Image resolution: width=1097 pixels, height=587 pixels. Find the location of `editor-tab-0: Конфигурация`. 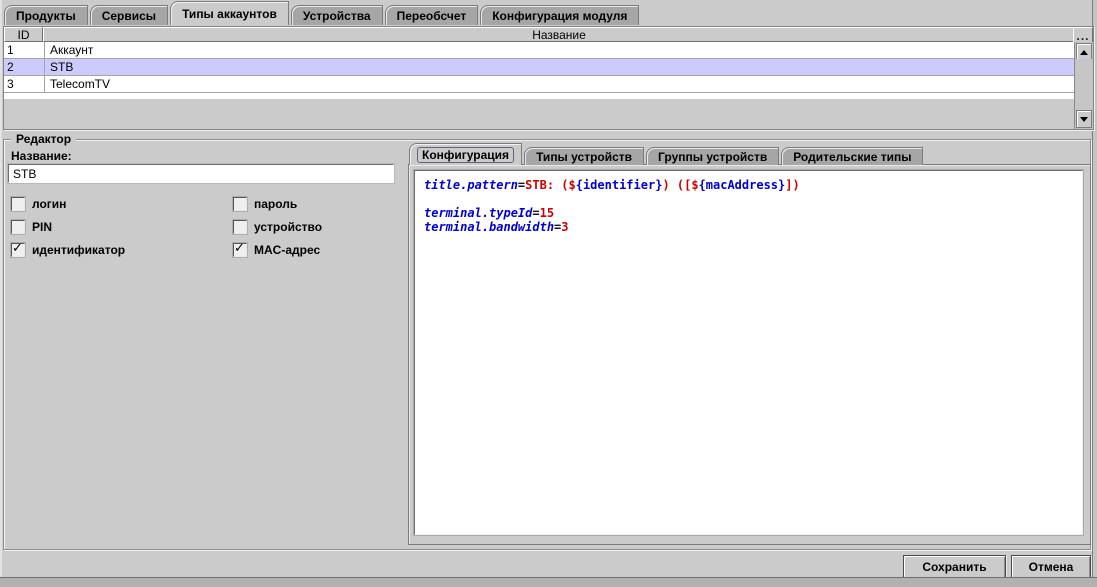

editor-tab-0: Конфигурация is located at coordinates (466, 154).